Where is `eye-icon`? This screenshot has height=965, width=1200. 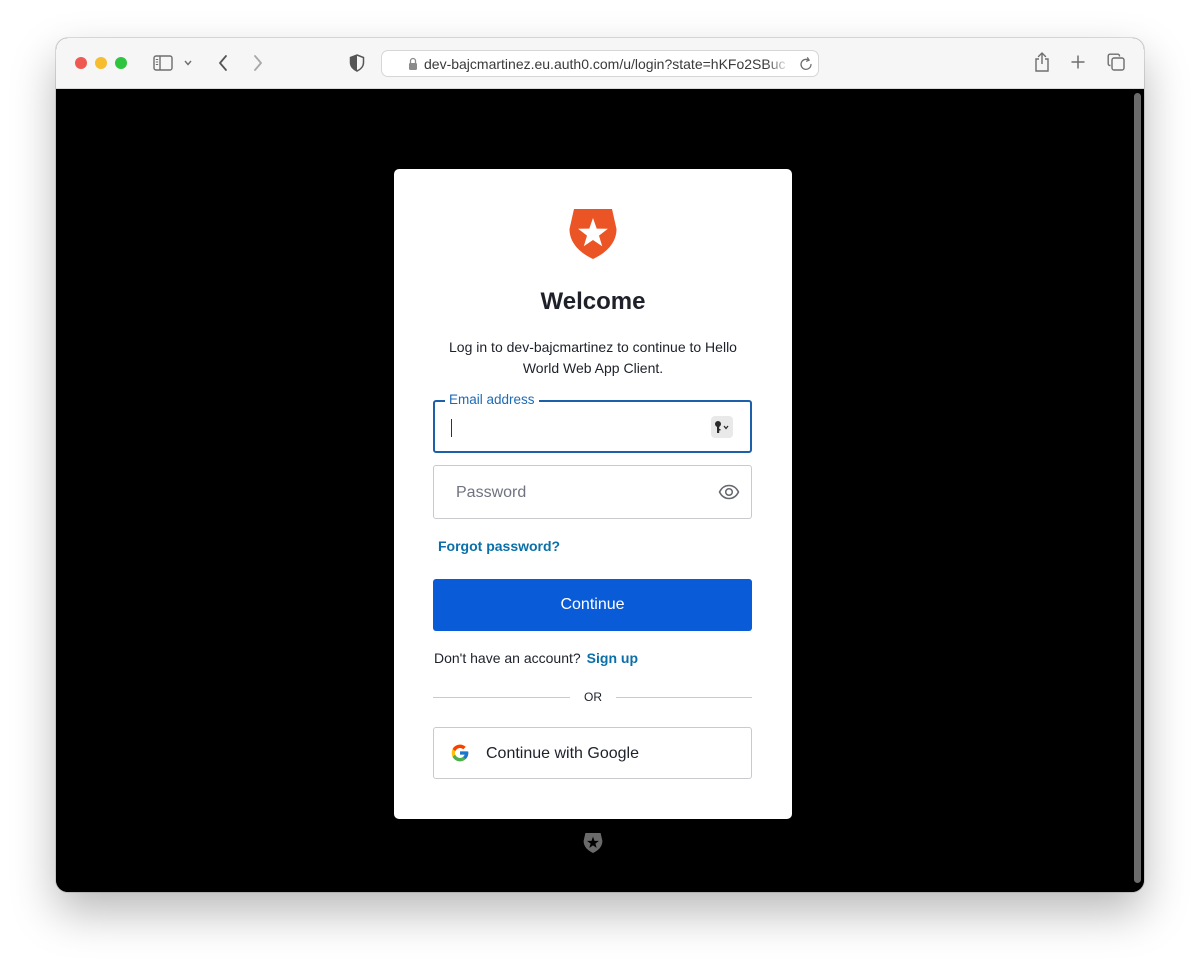 eye-icon is located at coordinates (729, 492).